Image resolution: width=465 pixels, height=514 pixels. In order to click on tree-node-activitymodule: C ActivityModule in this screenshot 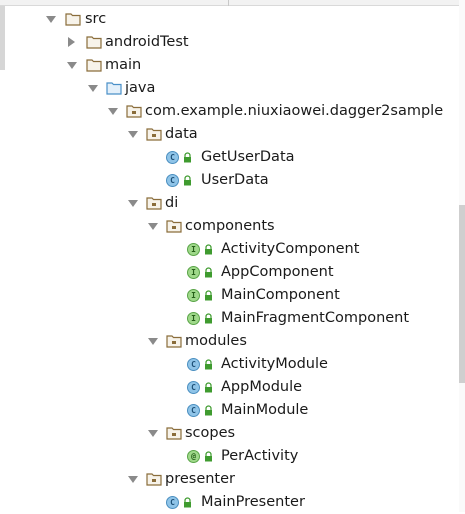, I will do `click(229, 364)`.